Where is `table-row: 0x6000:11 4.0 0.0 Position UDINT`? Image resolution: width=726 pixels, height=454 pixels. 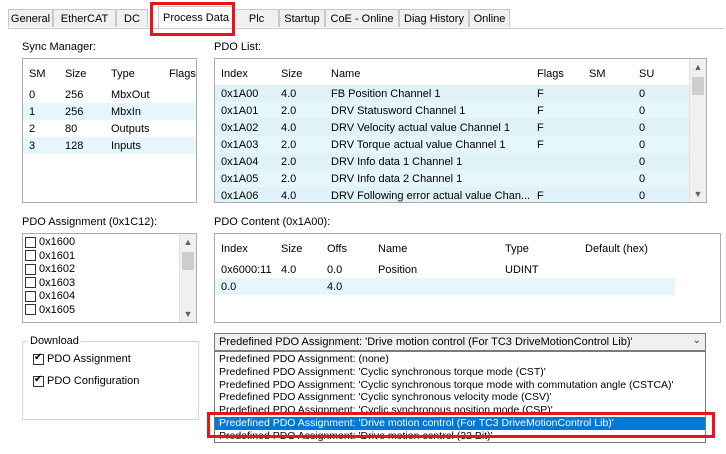 table-row: 0x6000:11 4.0 0.0 Position UDINT is located at coordinates (445, 269).